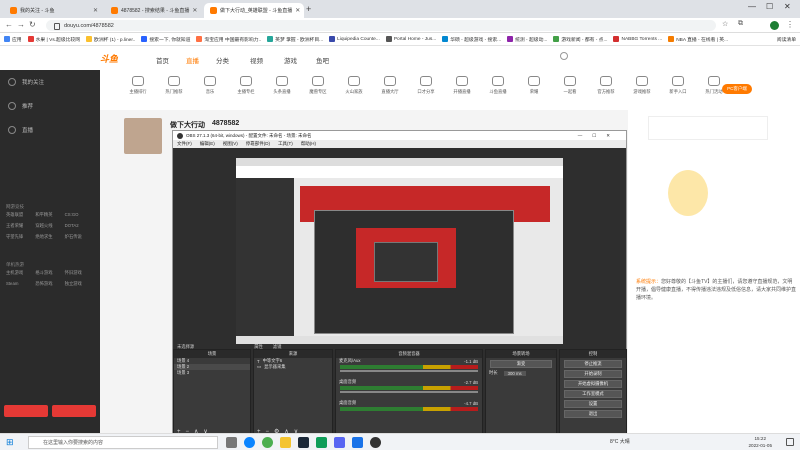 The image size is (800, 450). I want to click on scene-item: 场景 3, so click(212, 373).